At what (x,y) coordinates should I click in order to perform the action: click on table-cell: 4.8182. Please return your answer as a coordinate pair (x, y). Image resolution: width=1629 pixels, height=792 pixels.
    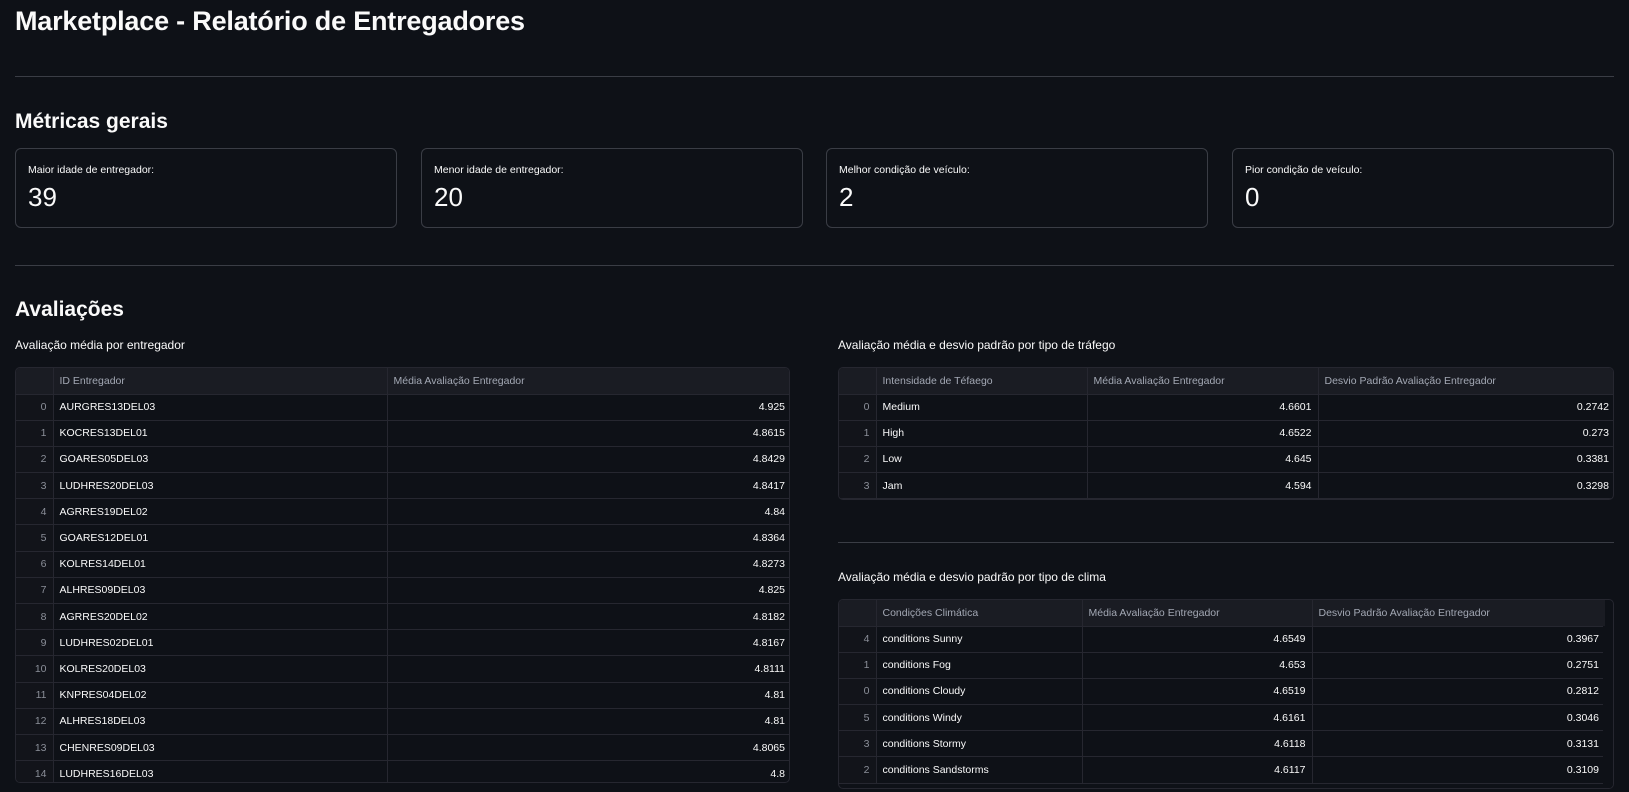
    Looking at the image, I should click on (588, 617).